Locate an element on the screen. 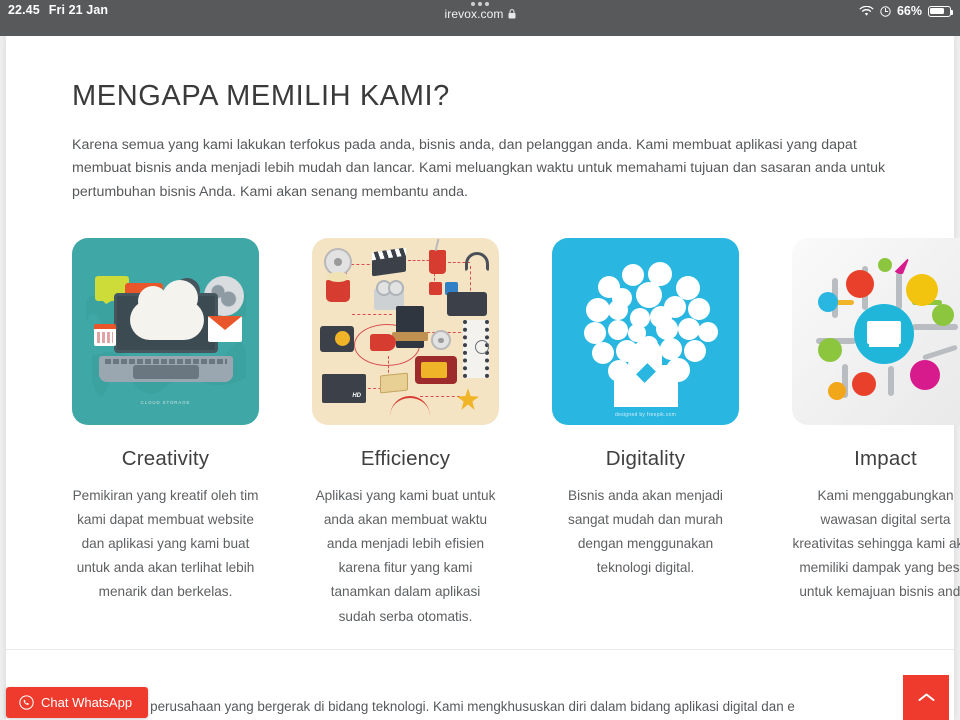 This screenshot has width=960, height=720. cloud-storage-illustration: CLOUD STORAGE is located at coordinates (165, 332).